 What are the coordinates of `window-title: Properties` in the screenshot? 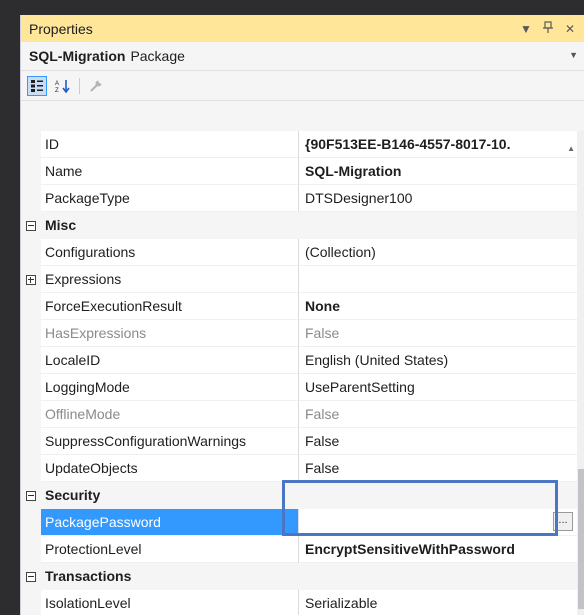 It's located at (61, 28).